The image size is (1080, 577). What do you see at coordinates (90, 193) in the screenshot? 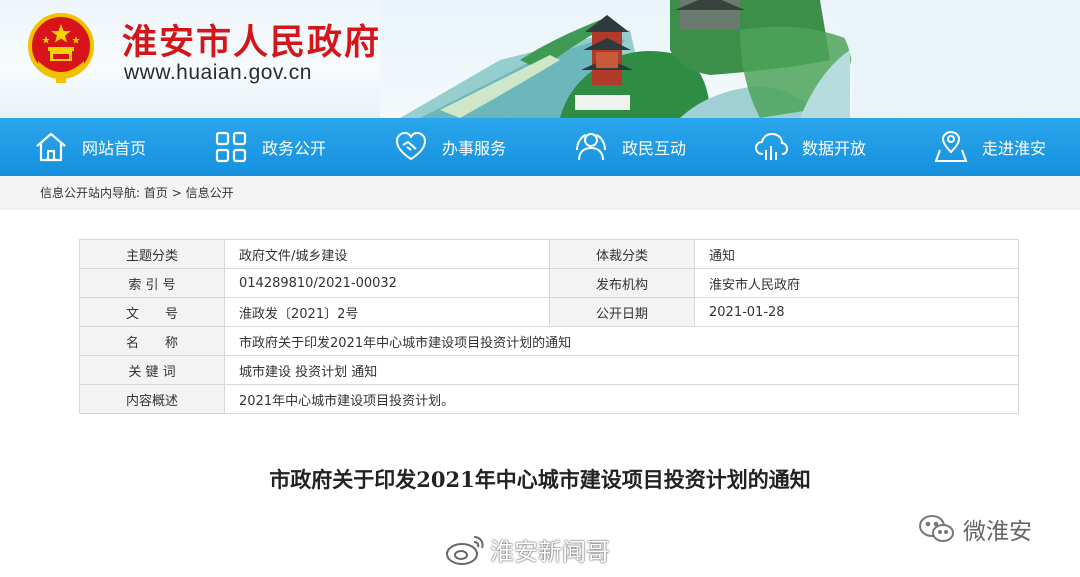
I see `breadcrumb-prefix: 信息公开站内导航:` at bounding box center [90, 193].